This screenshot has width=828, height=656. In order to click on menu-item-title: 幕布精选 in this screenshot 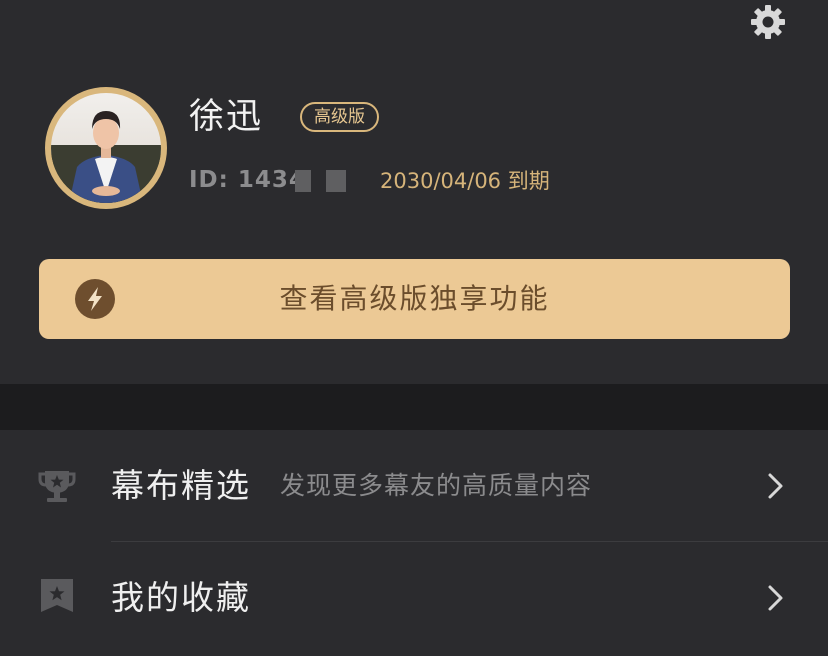, I will do `click(181, 485)`.